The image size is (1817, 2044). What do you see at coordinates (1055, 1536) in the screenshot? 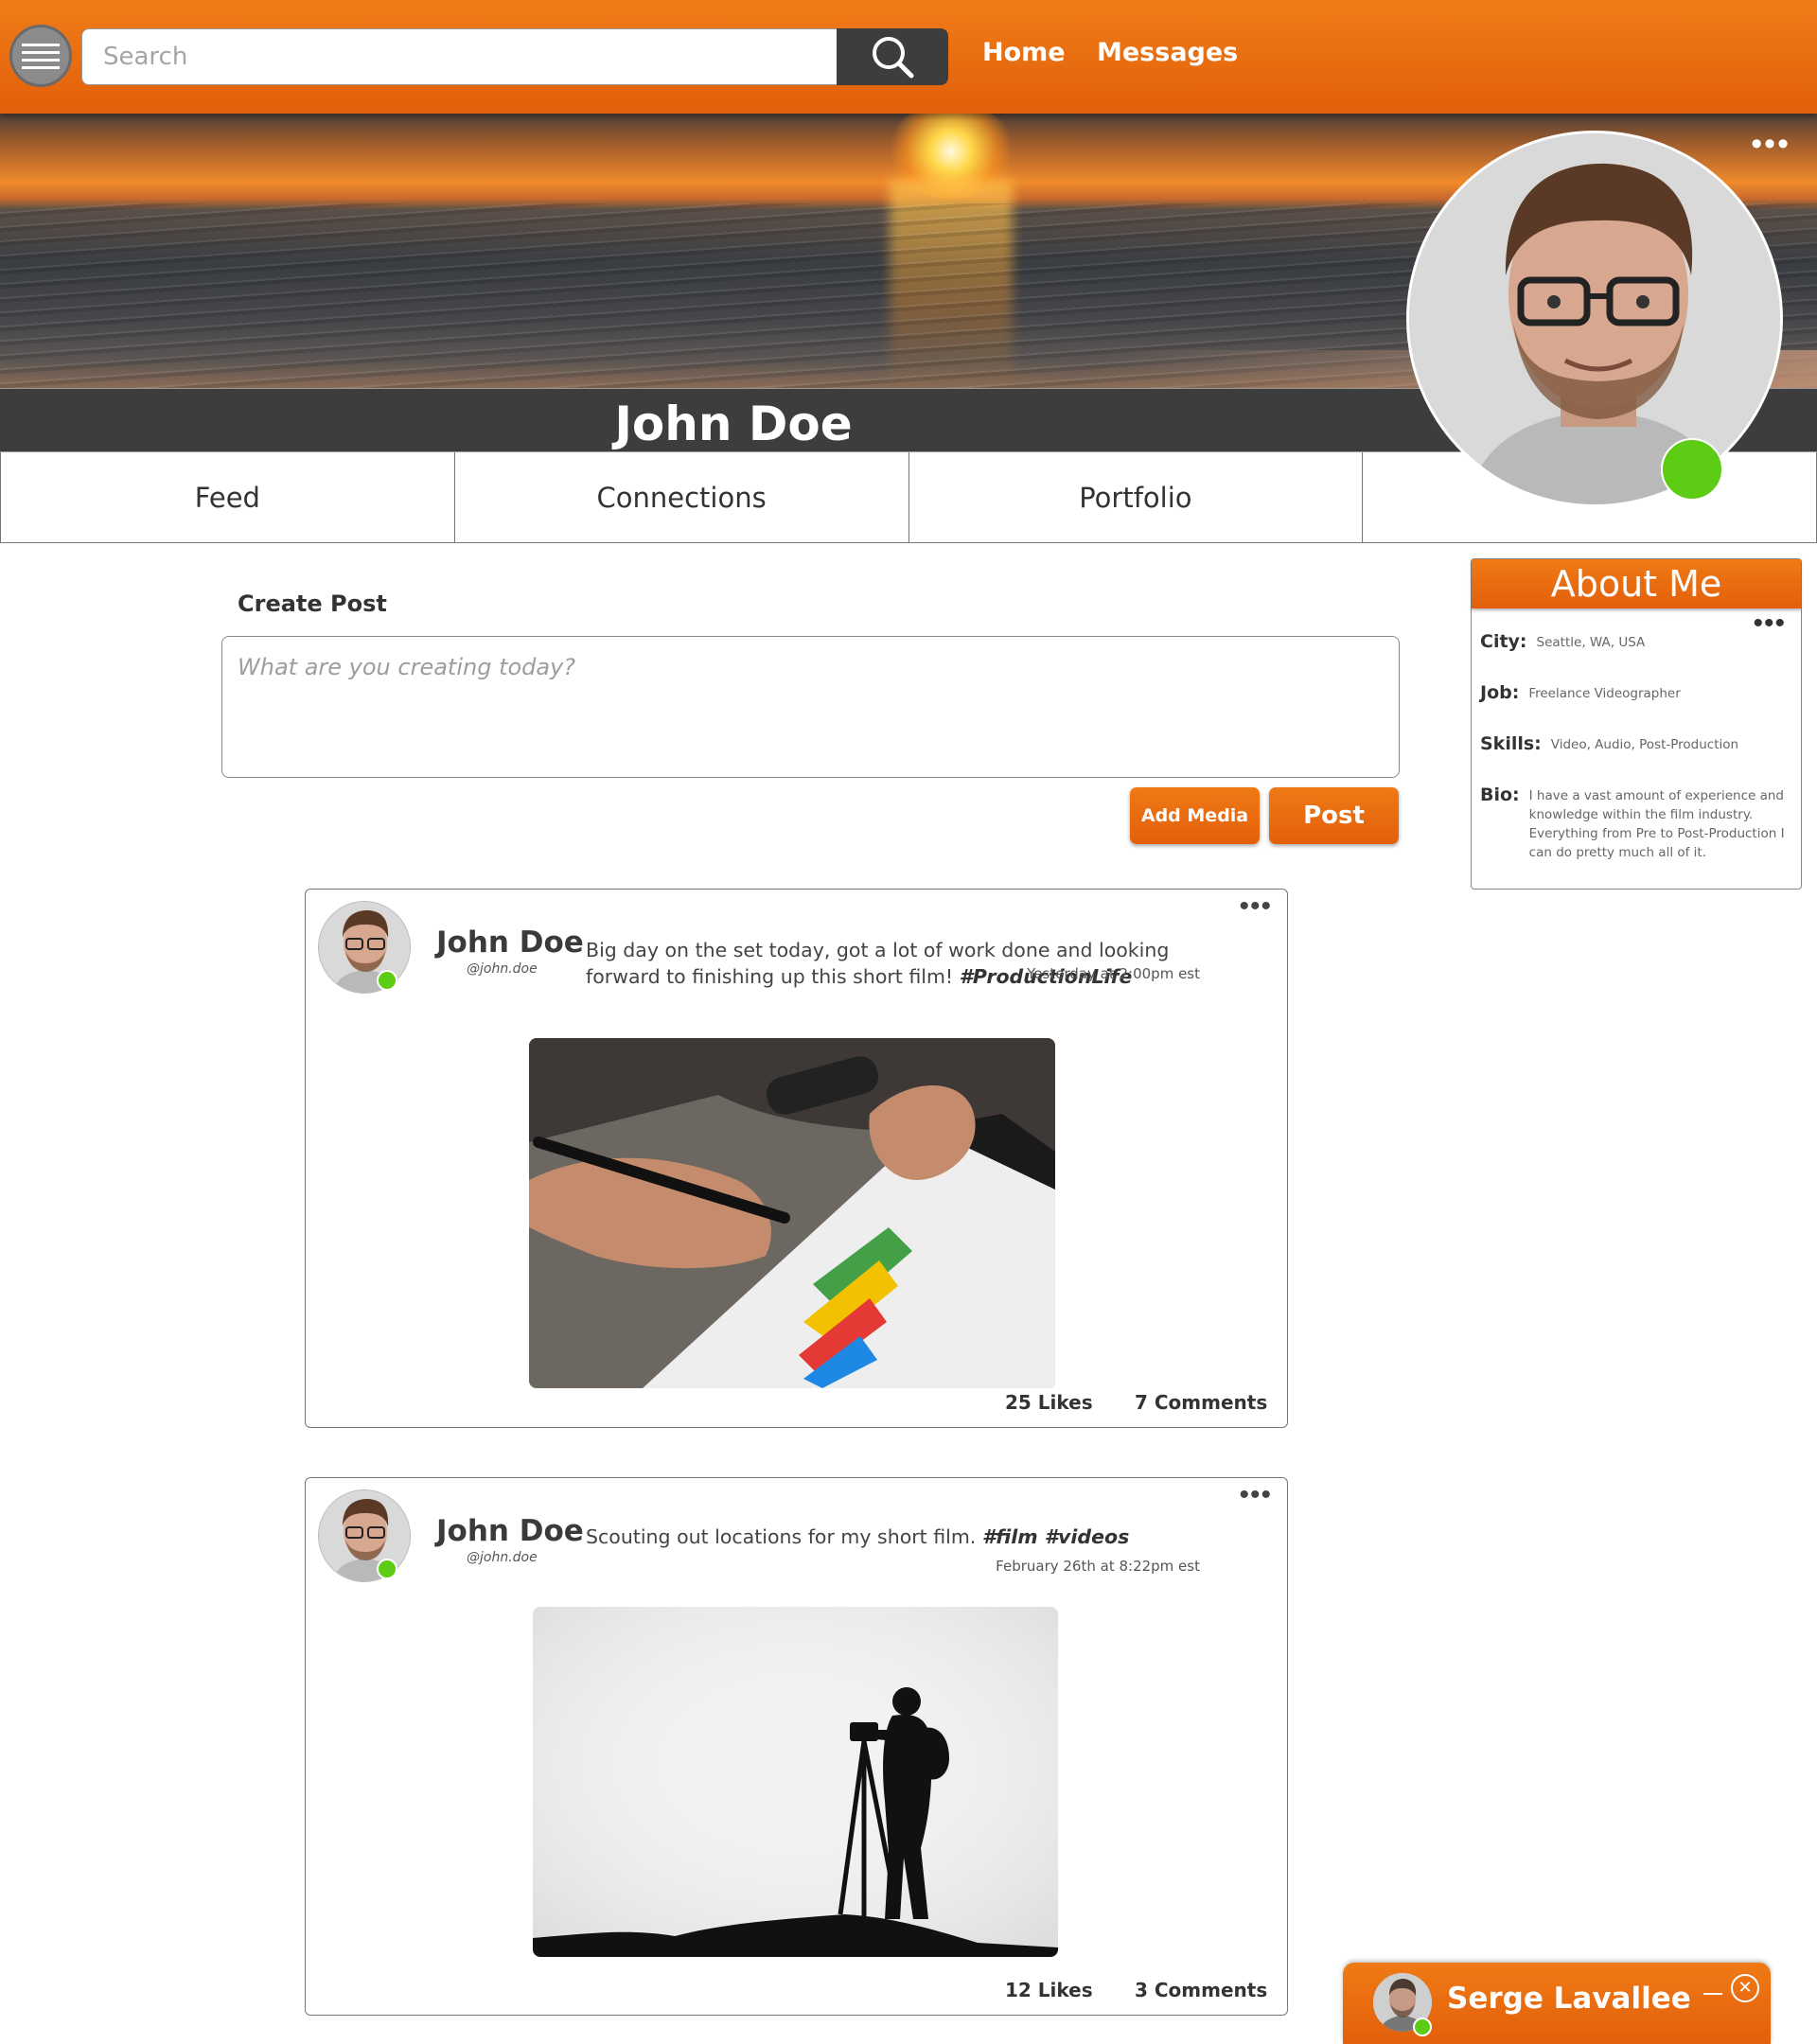
I see `post-hashtag: #film #videos` at bounding box center [1055, 1536].